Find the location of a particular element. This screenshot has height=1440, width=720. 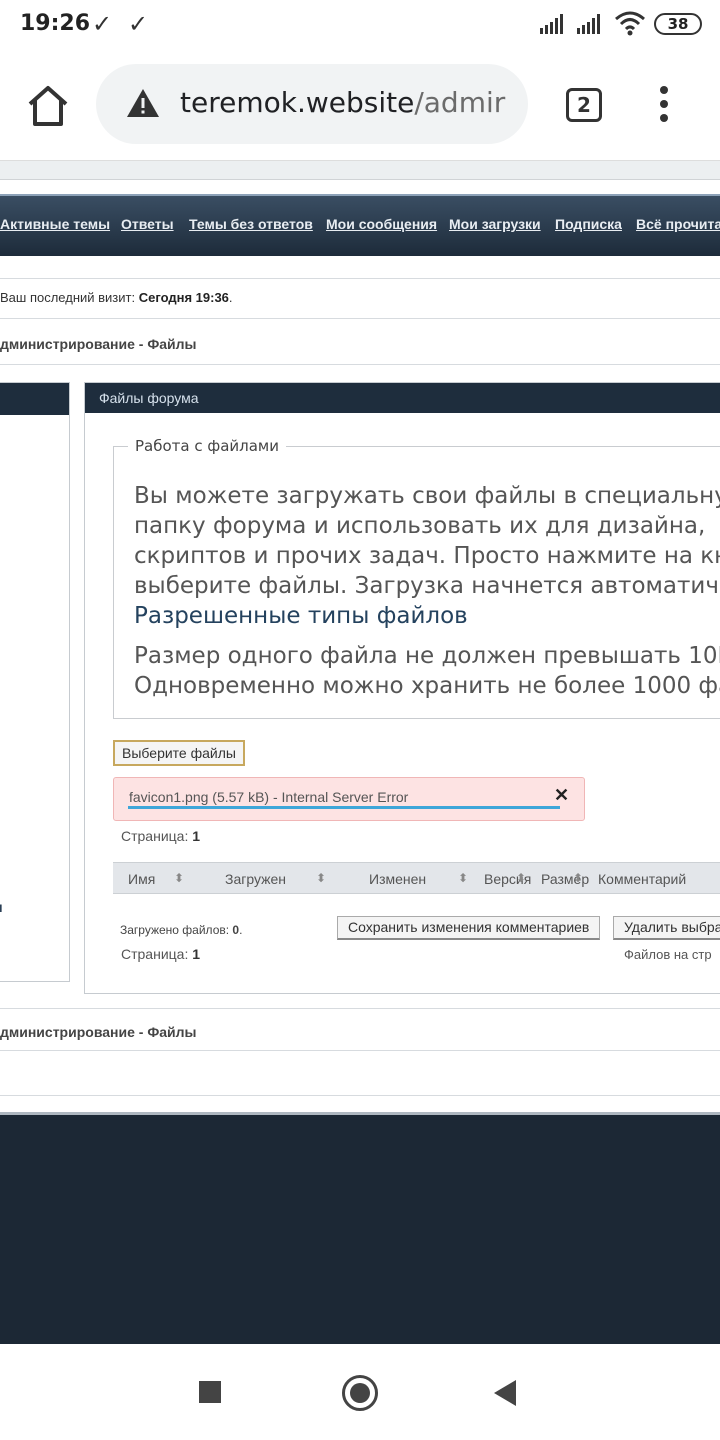

battery-indicator: 38 is located at coordinates (678, 24).